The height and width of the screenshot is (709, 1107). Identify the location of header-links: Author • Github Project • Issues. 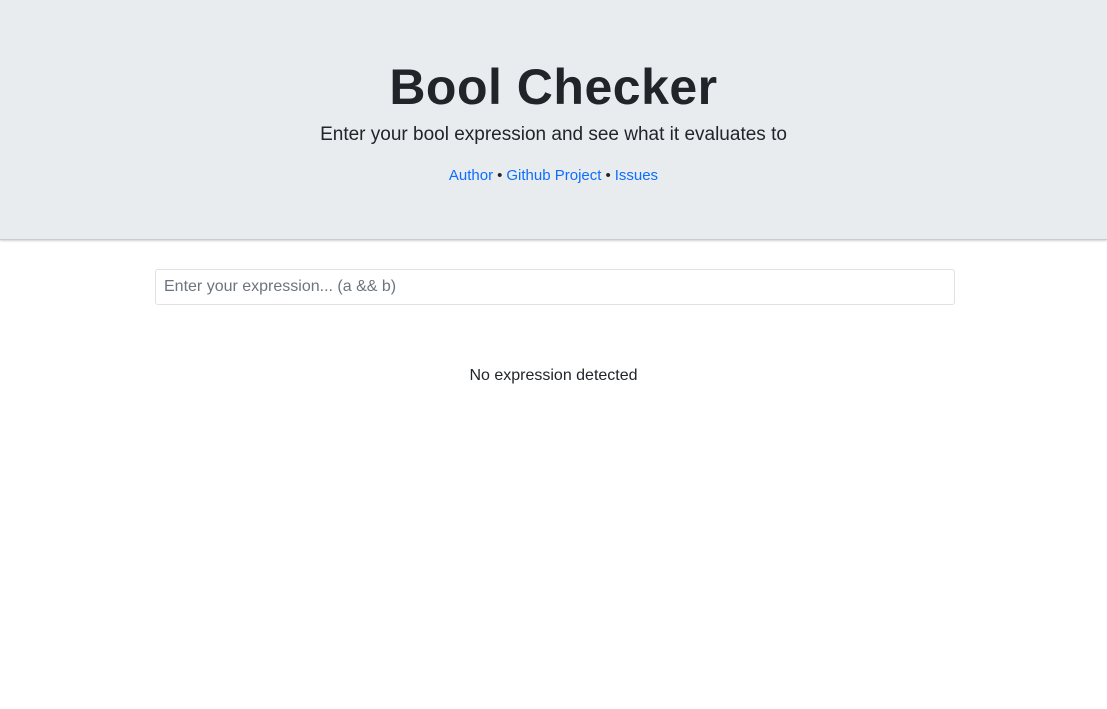
(553, 176).